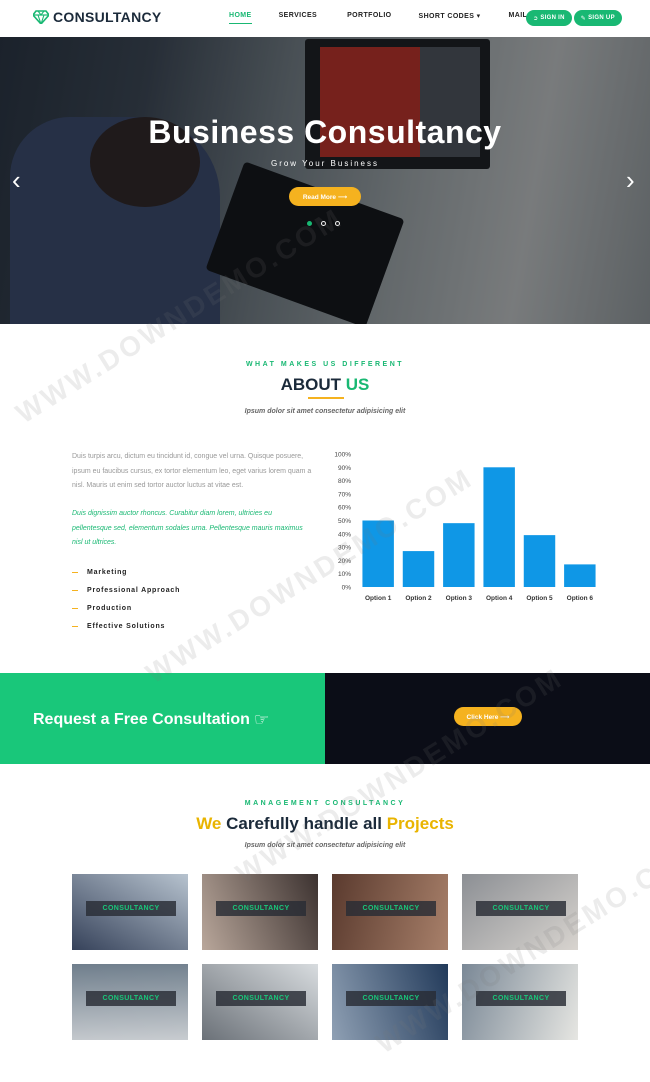 This screenshot has height=1082, width=650. Describe the element at coordinates (344, 534) in the screenshot. I see `y-tick-label: 40%` at that location.